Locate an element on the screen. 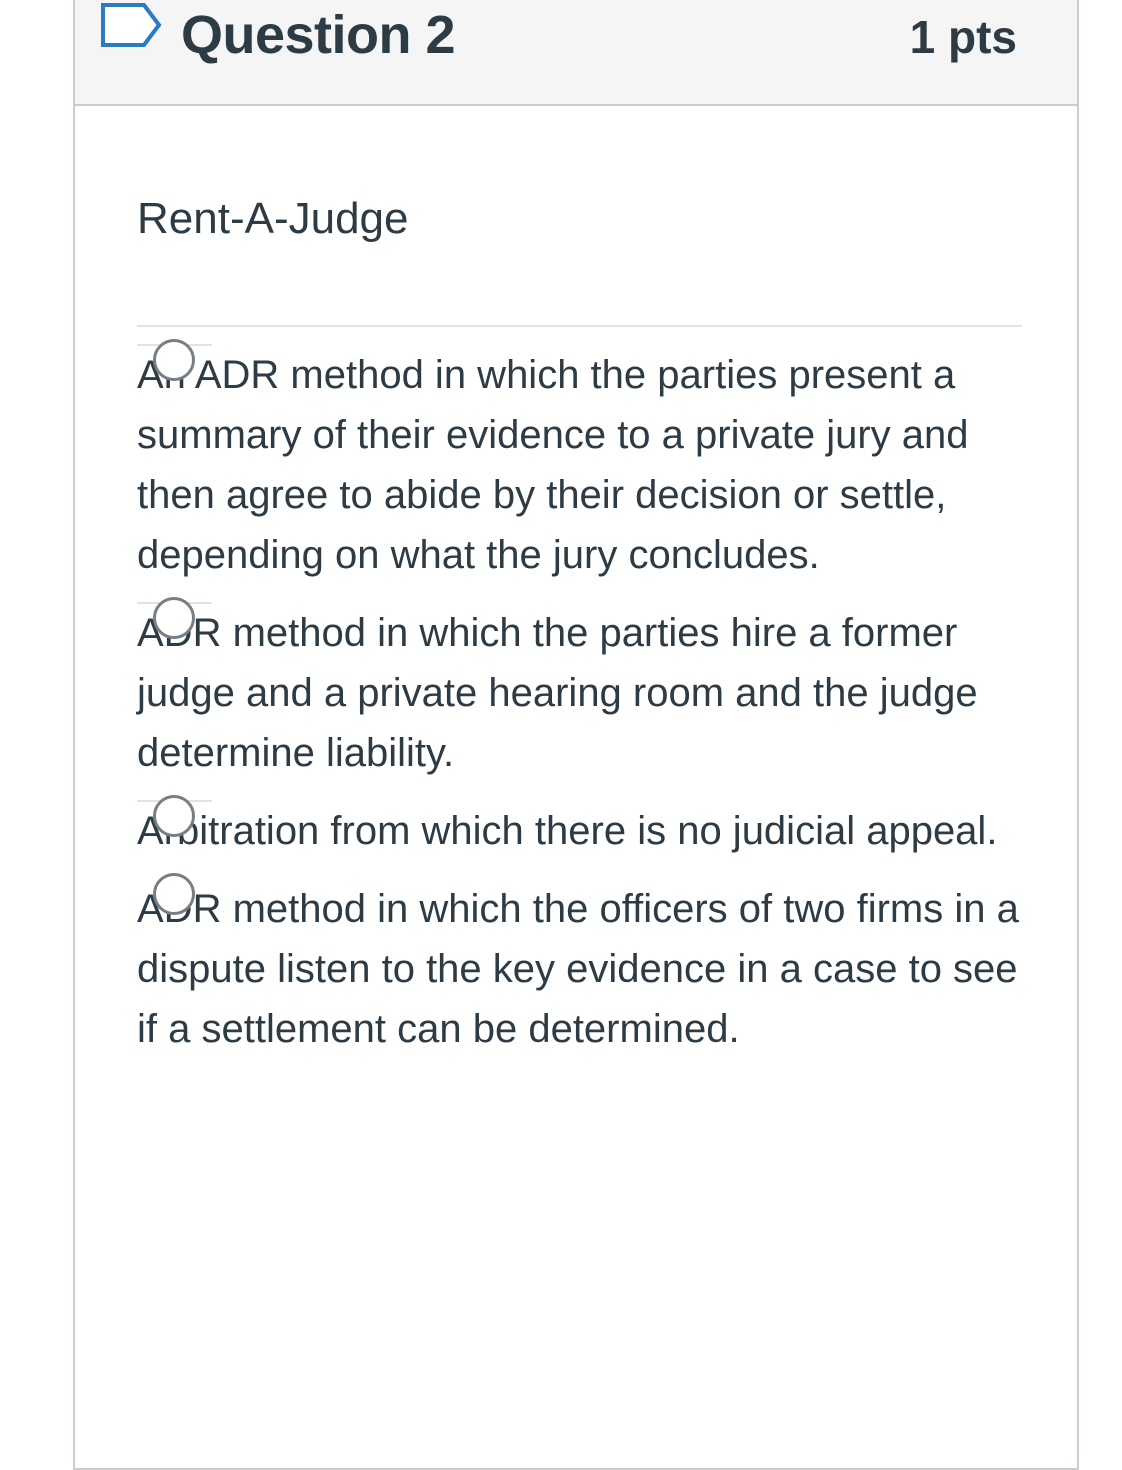 This screenshot has width=1122, height=1470. question-title: Question 2 is located at coordinates (318, 35).